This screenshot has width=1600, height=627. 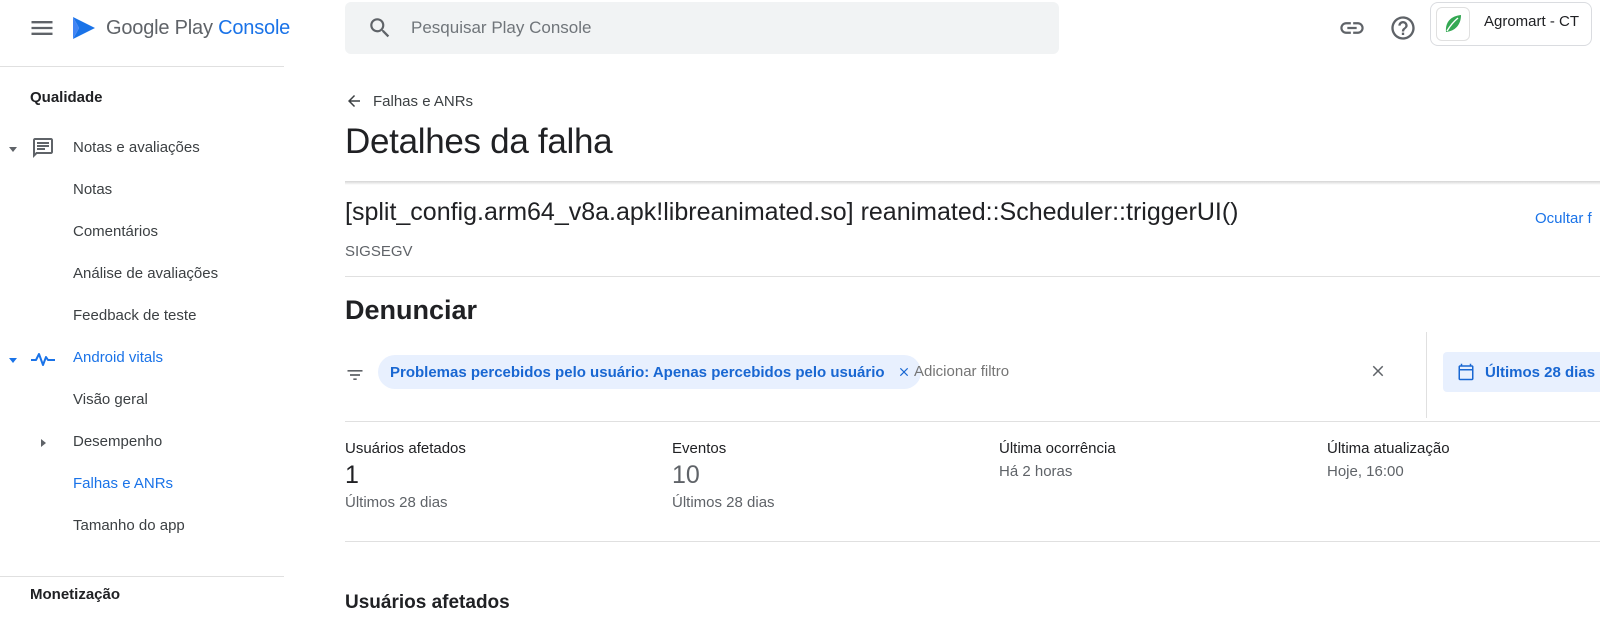 I want to click on search-bar, so click(x=702, y=28).